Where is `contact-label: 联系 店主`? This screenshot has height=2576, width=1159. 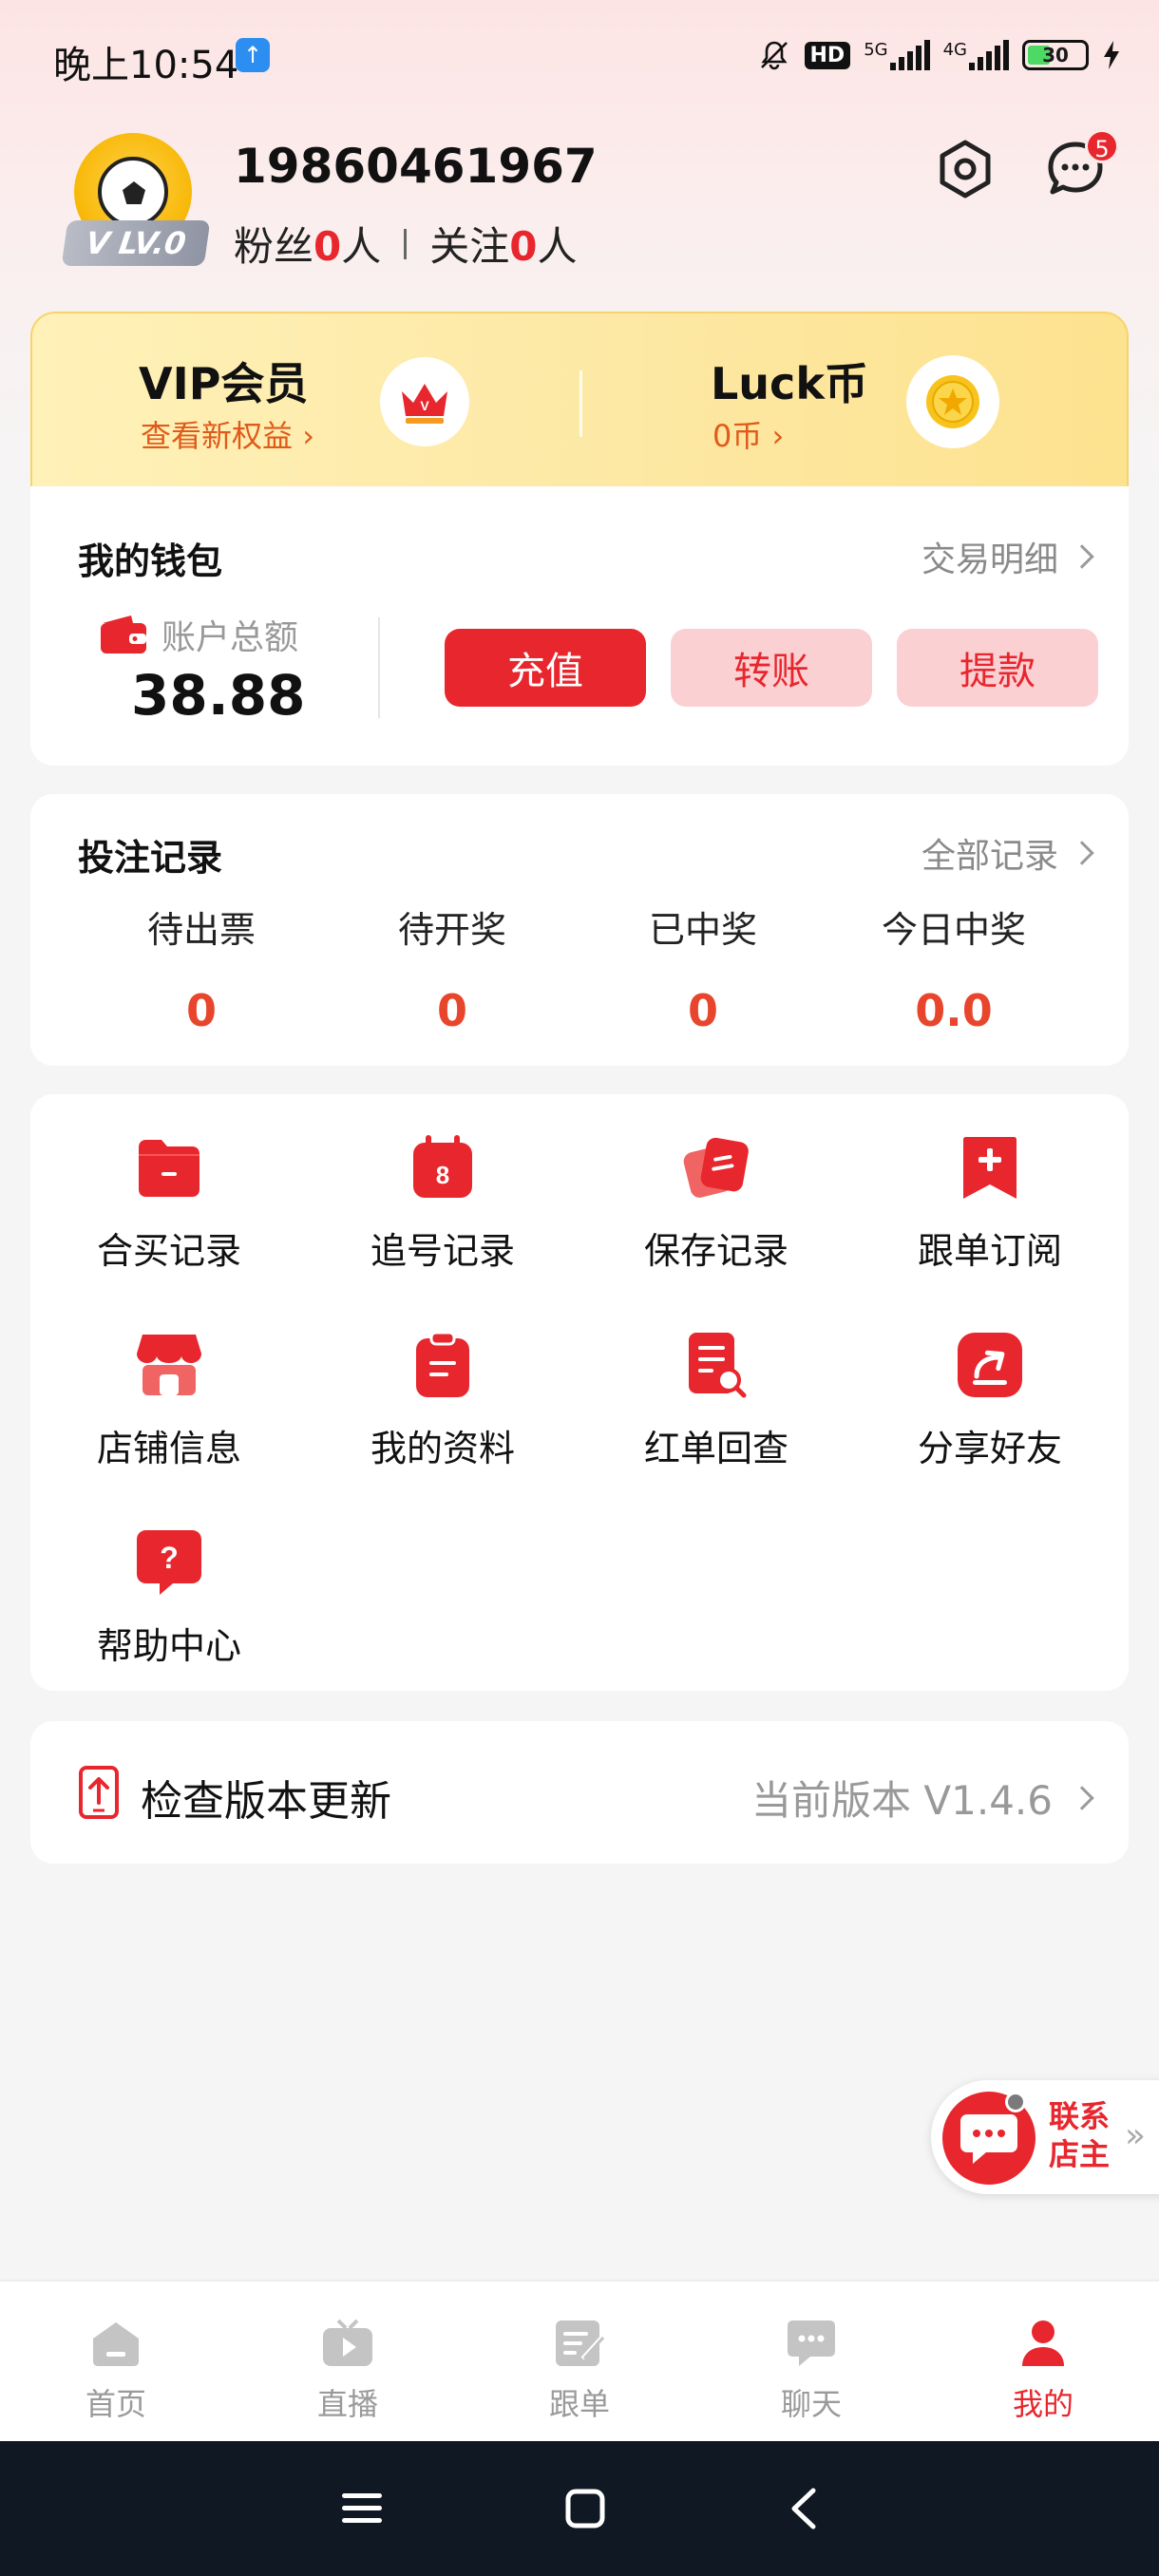
contact-label: 联系 店主 is located at coordinates (1080, 2135).